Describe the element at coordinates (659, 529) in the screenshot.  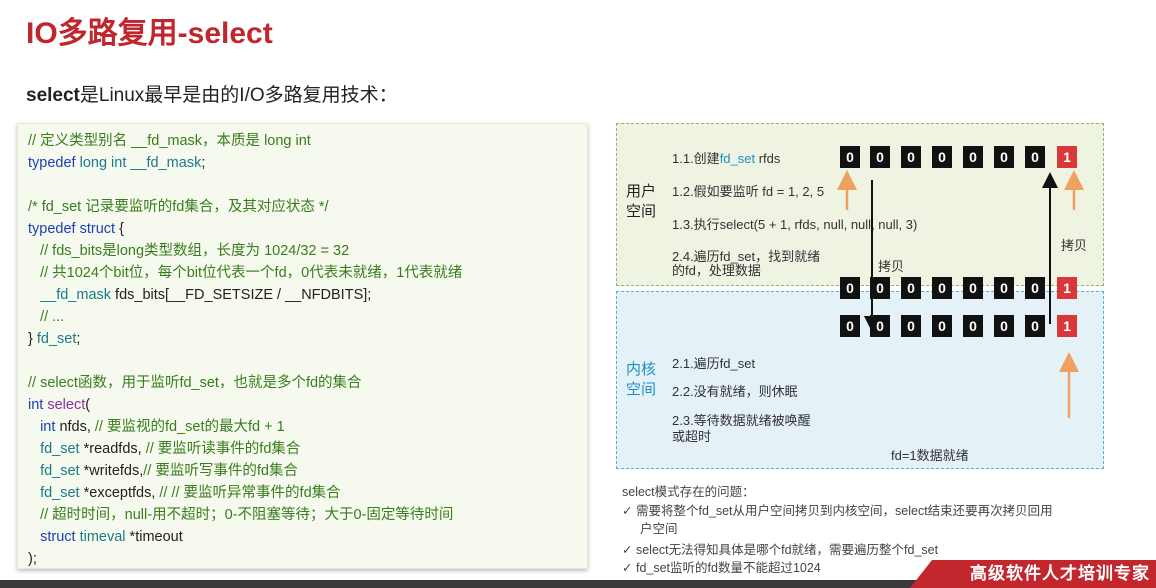
I see `problem-item-1-line2: 户空间` at that location.